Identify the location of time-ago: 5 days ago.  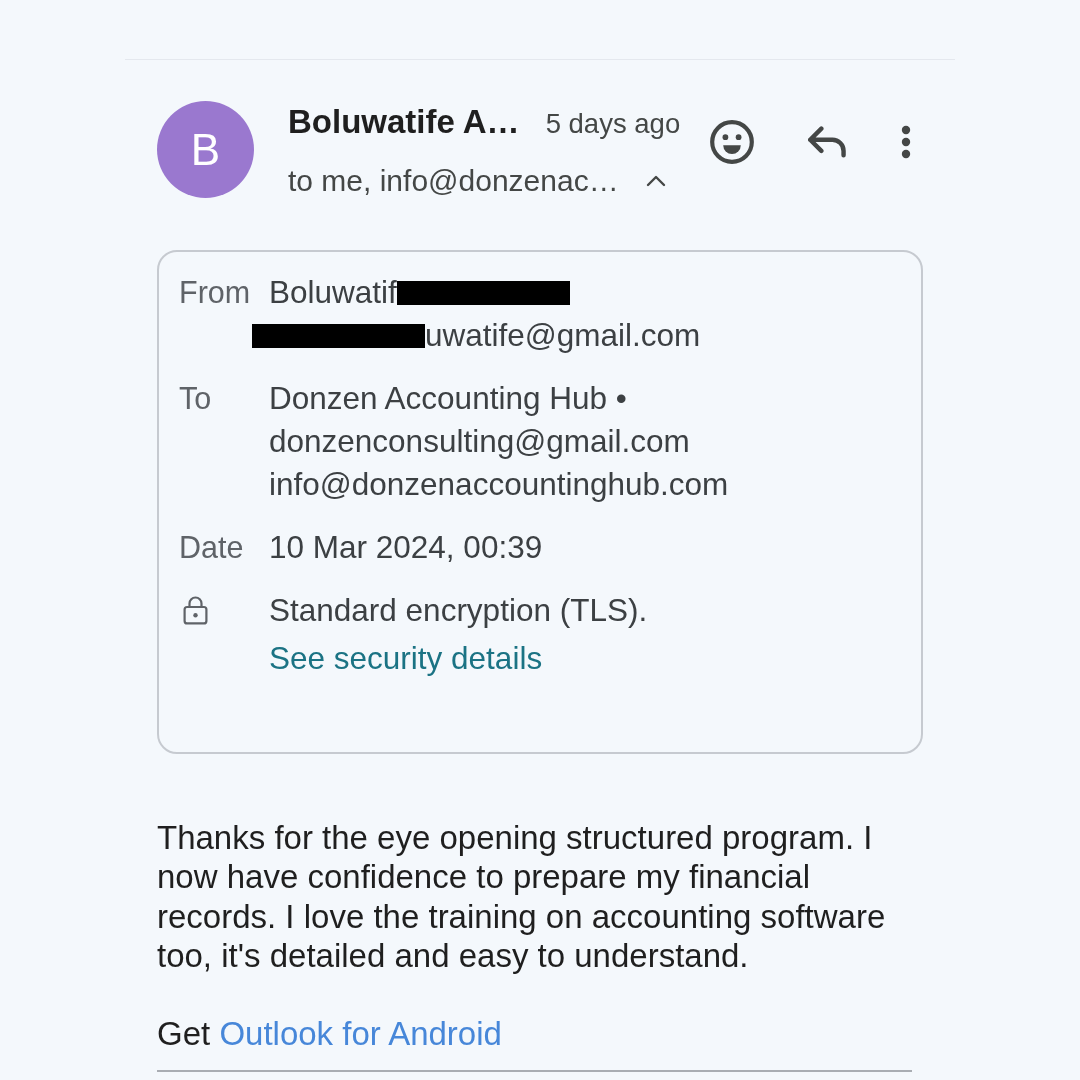
(613, 124).